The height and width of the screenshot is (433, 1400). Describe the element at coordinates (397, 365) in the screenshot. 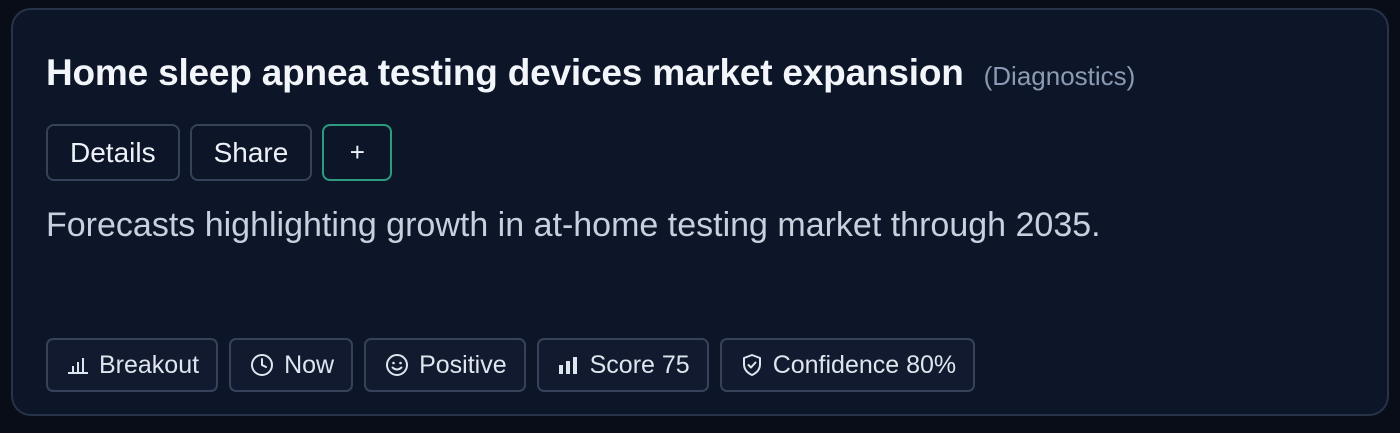

I see `smiley-icon` at that location.